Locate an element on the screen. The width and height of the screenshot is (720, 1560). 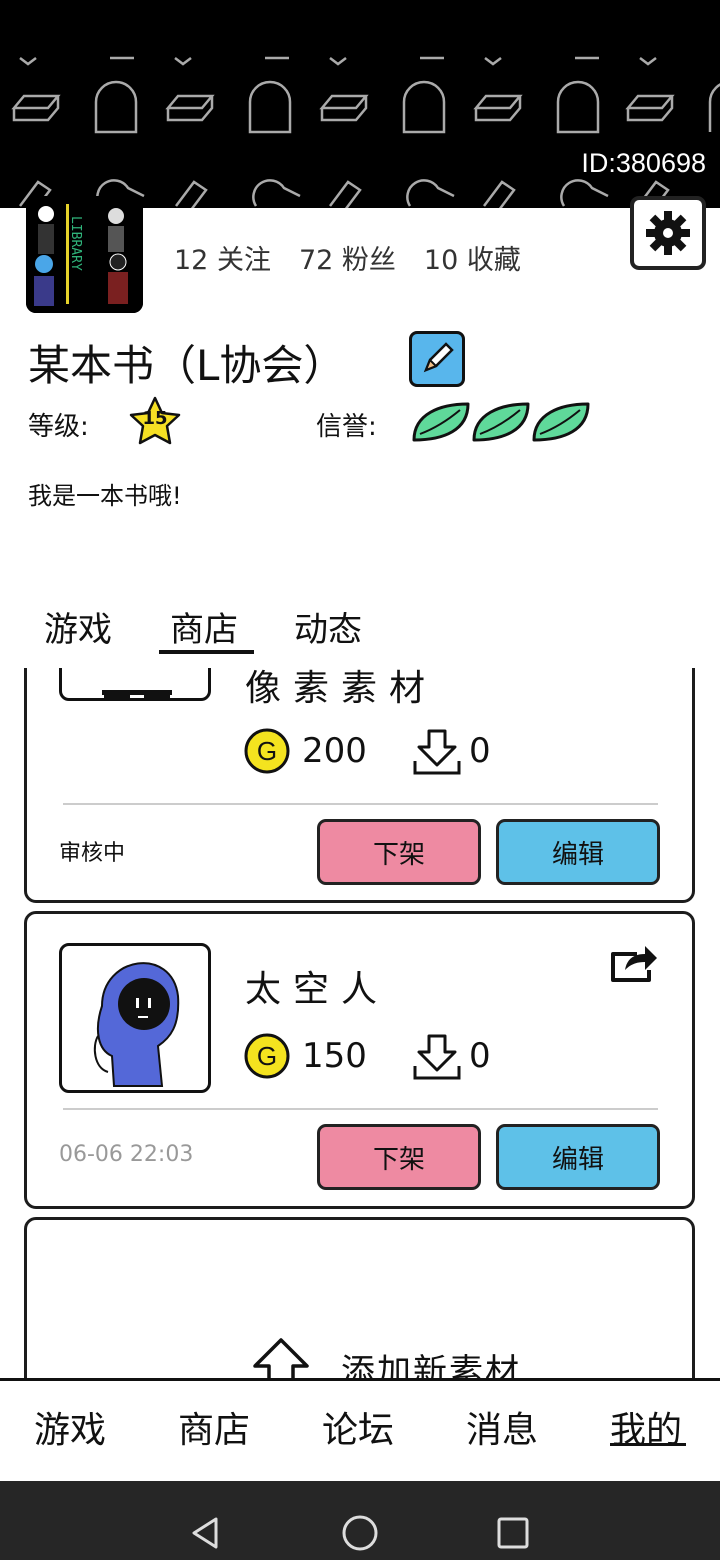
settings-button is located at coordinates (668, 233).